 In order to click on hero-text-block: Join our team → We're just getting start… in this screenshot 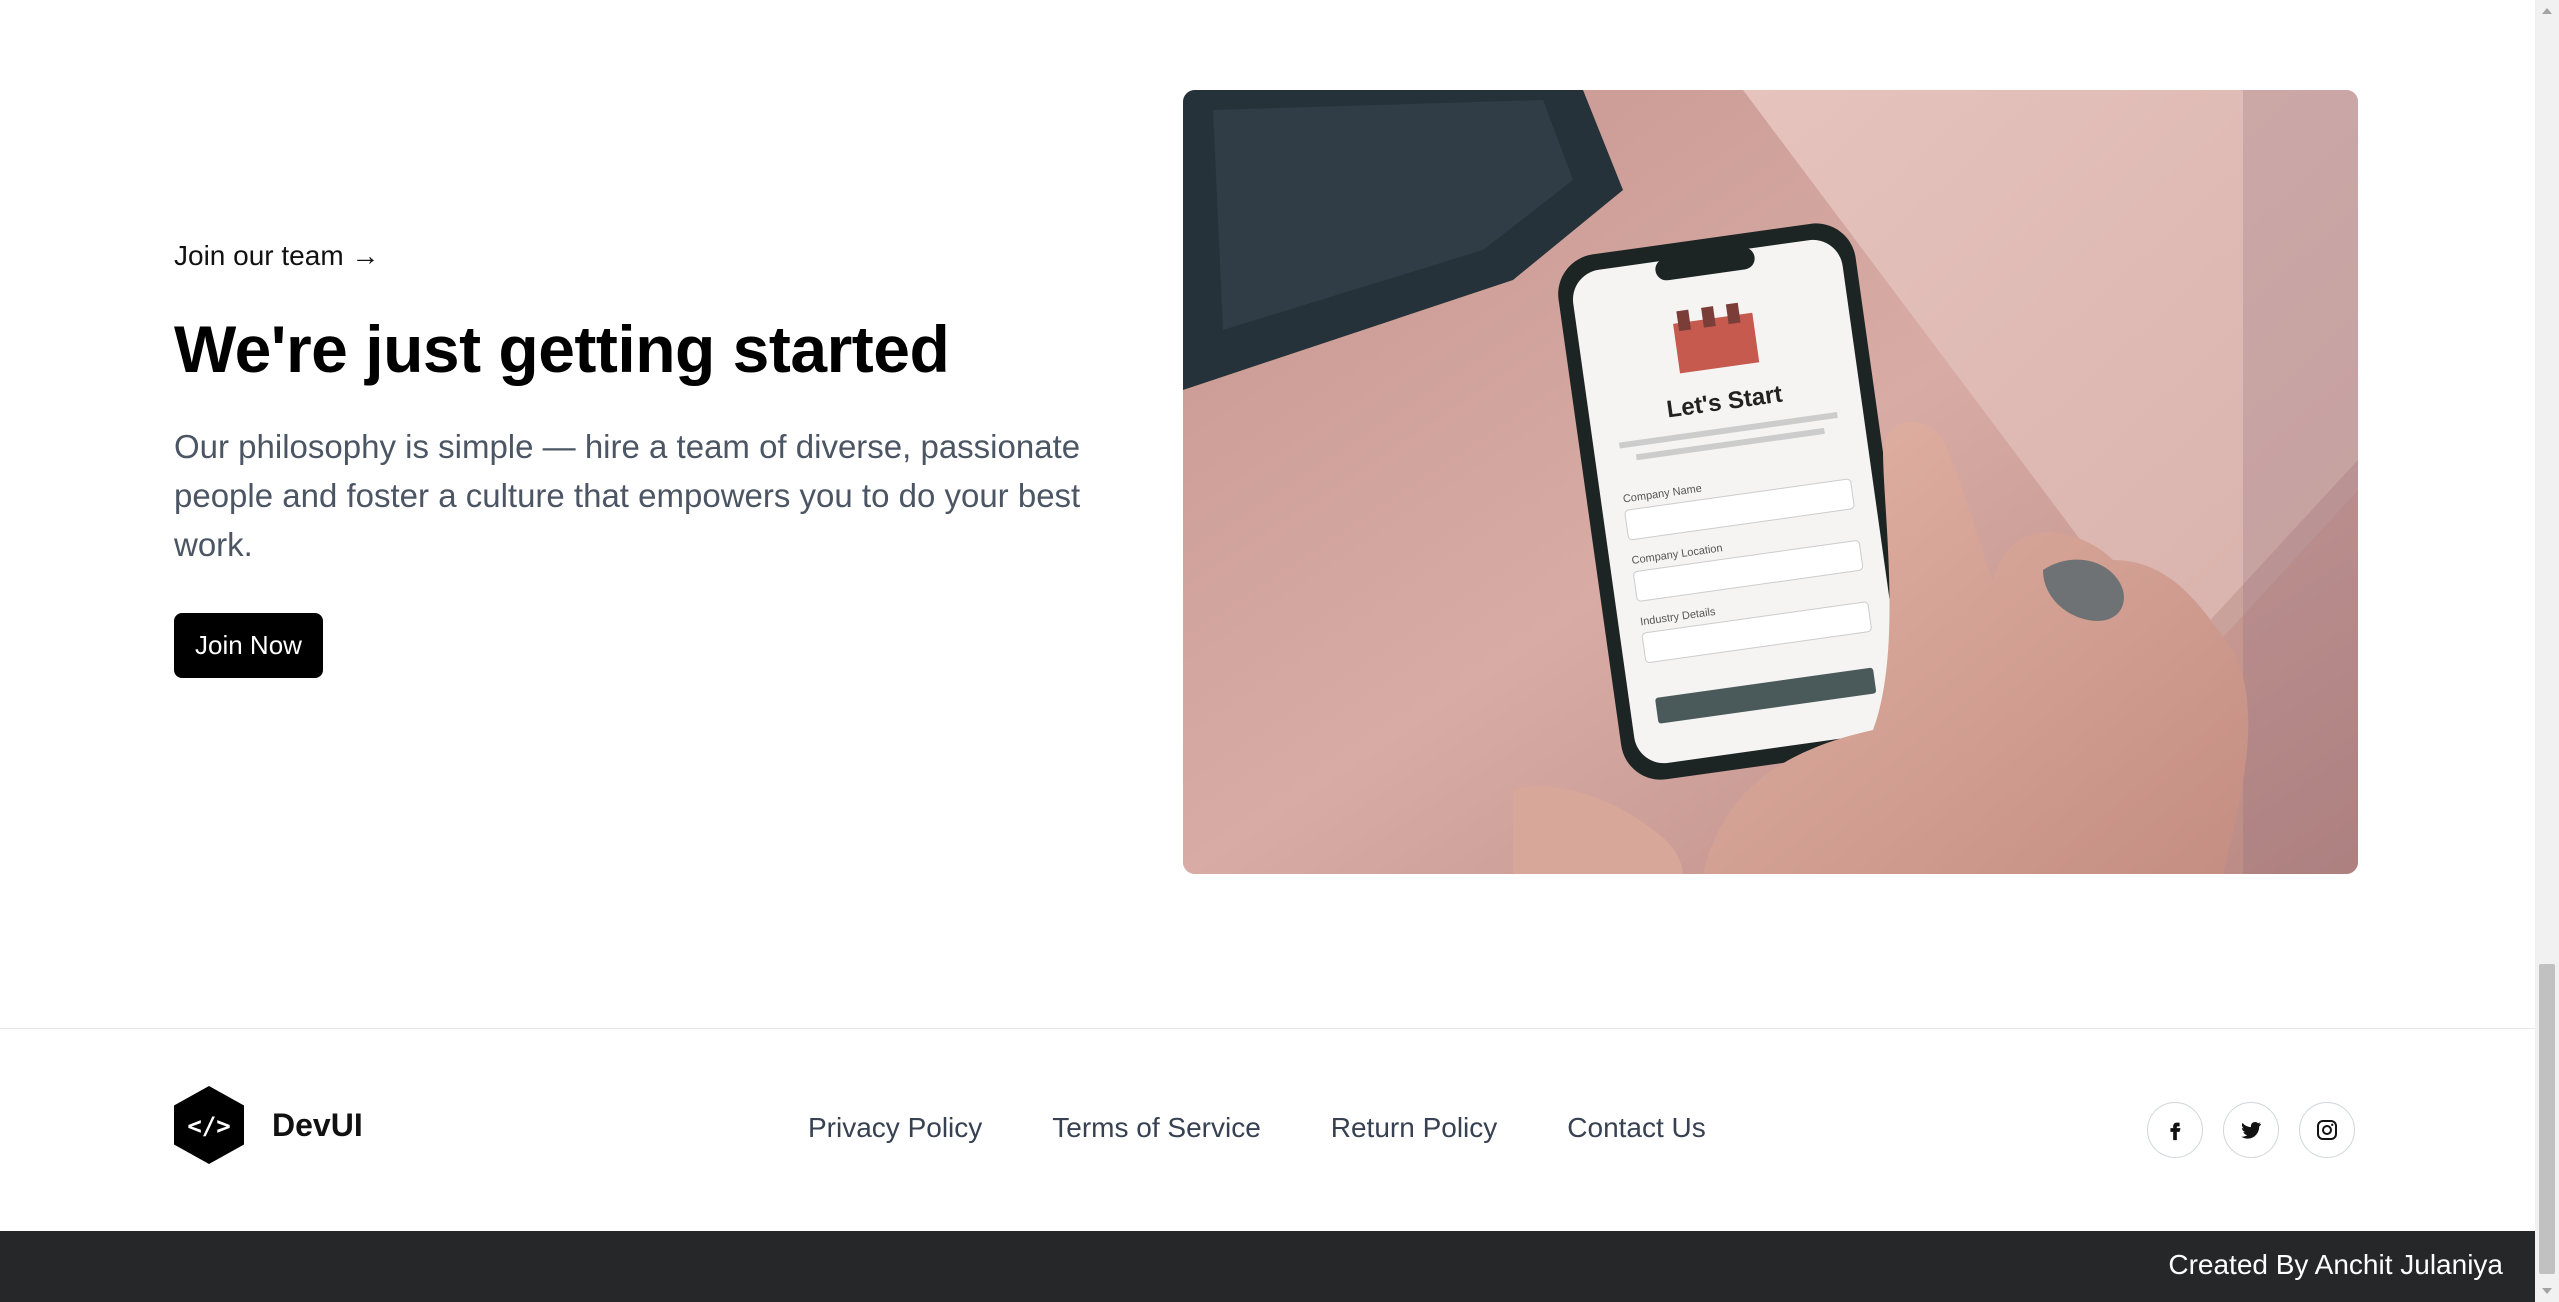, I will do `click(674, 459)`.